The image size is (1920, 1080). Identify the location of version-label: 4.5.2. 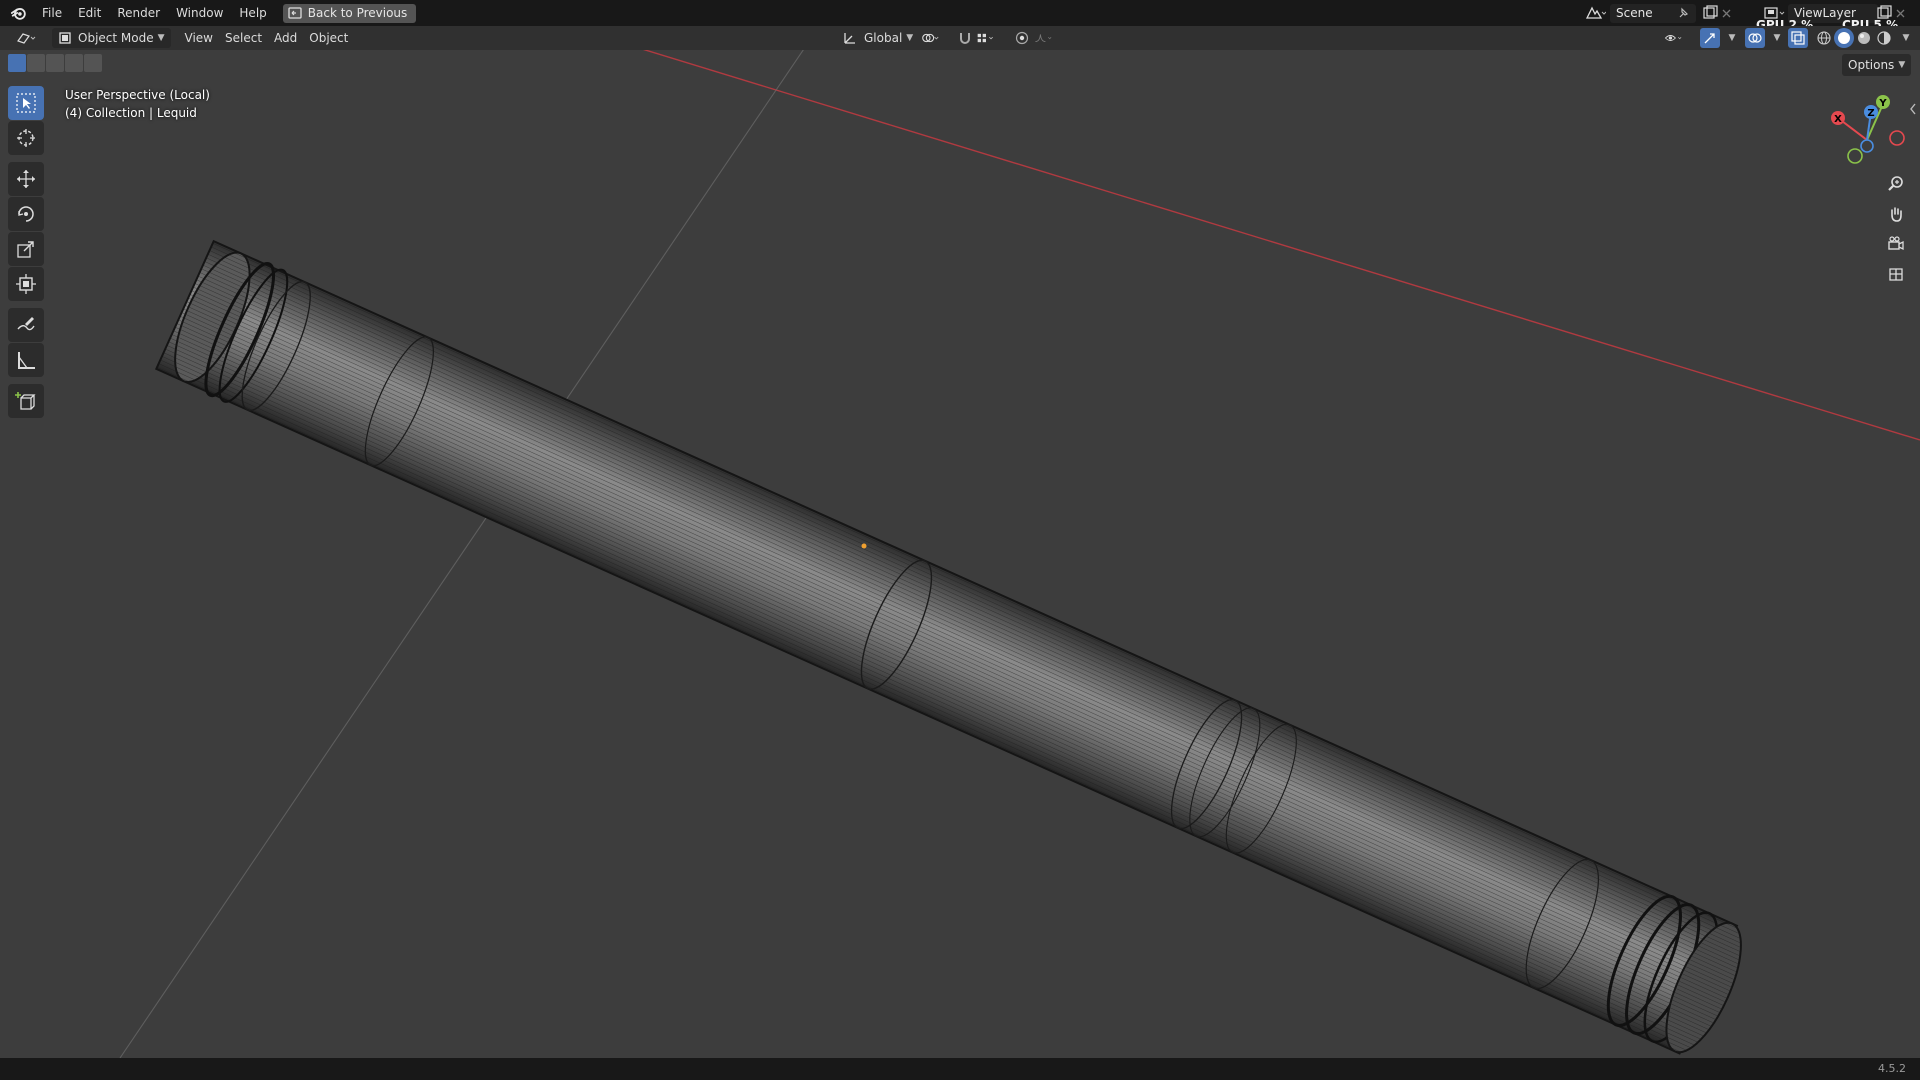
(1892, 1068).